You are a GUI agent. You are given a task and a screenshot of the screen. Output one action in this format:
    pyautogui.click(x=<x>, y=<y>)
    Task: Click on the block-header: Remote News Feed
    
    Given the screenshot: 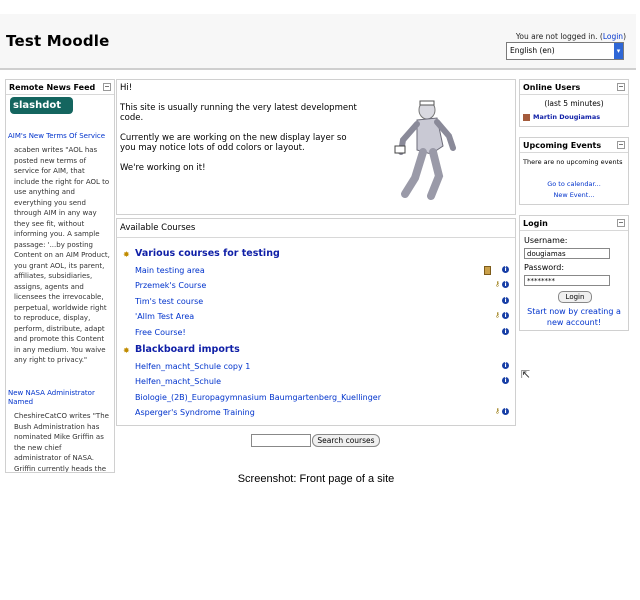 What is the action you would take?
    pyautogui.click(x=60, y=87)
    